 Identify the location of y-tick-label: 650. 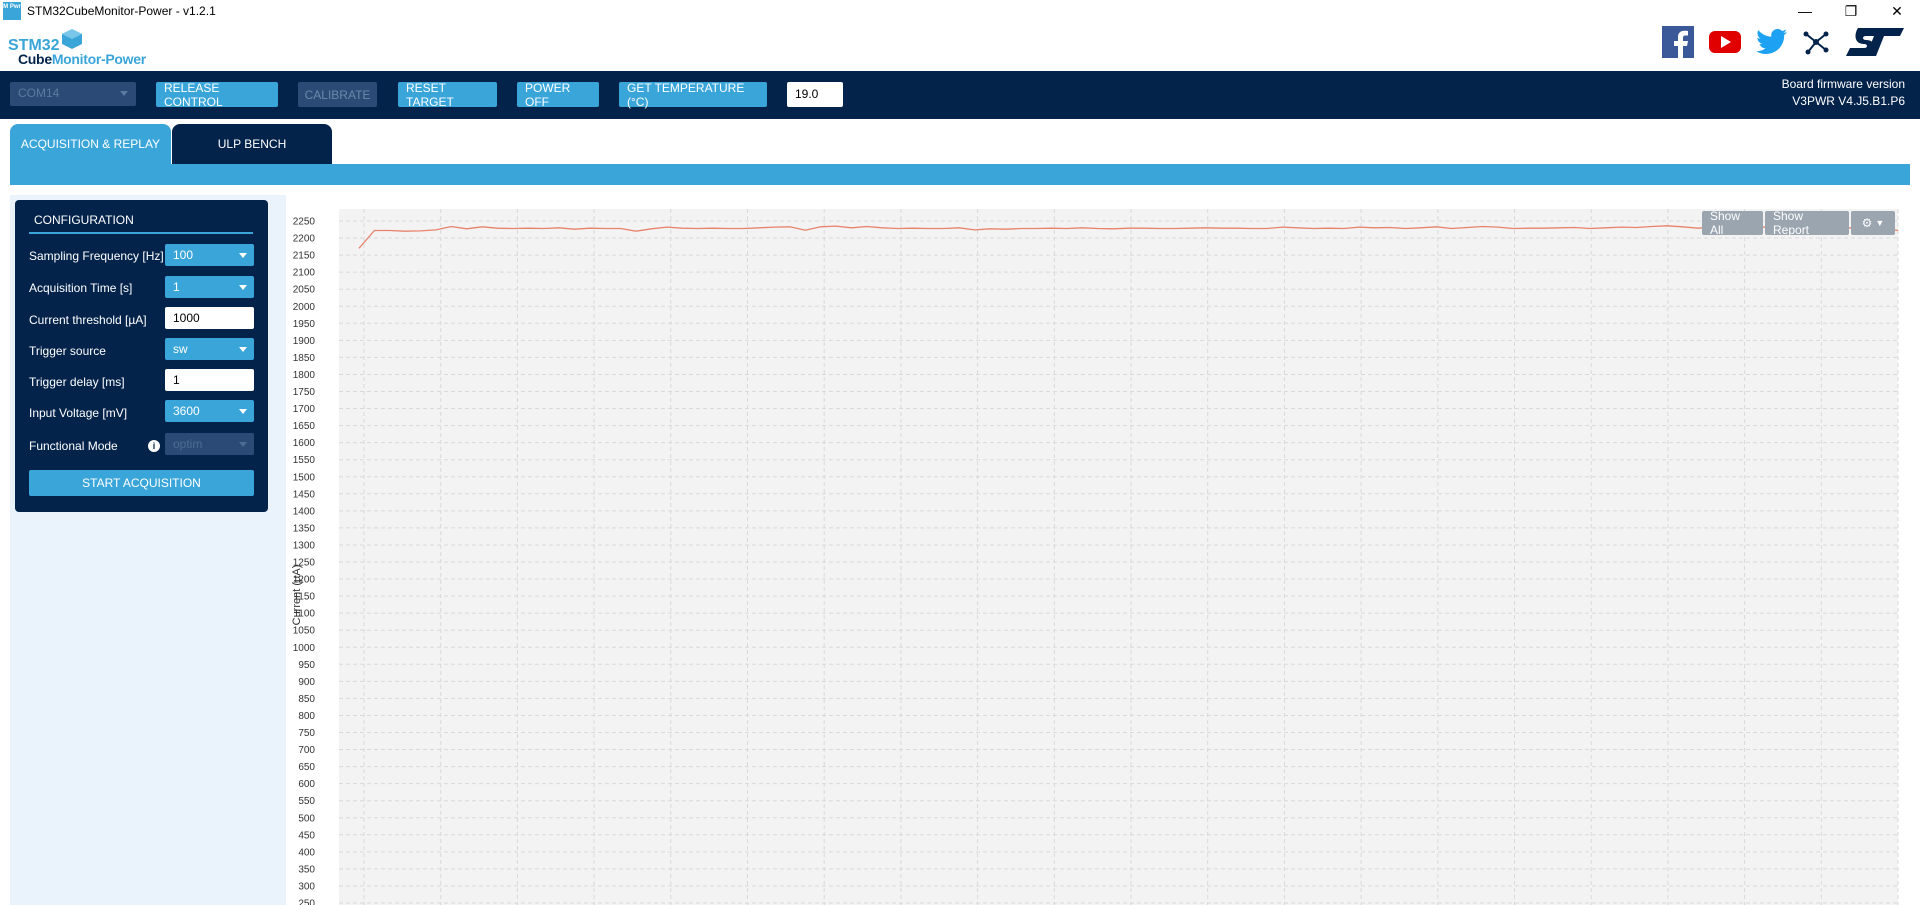
(306, 767).